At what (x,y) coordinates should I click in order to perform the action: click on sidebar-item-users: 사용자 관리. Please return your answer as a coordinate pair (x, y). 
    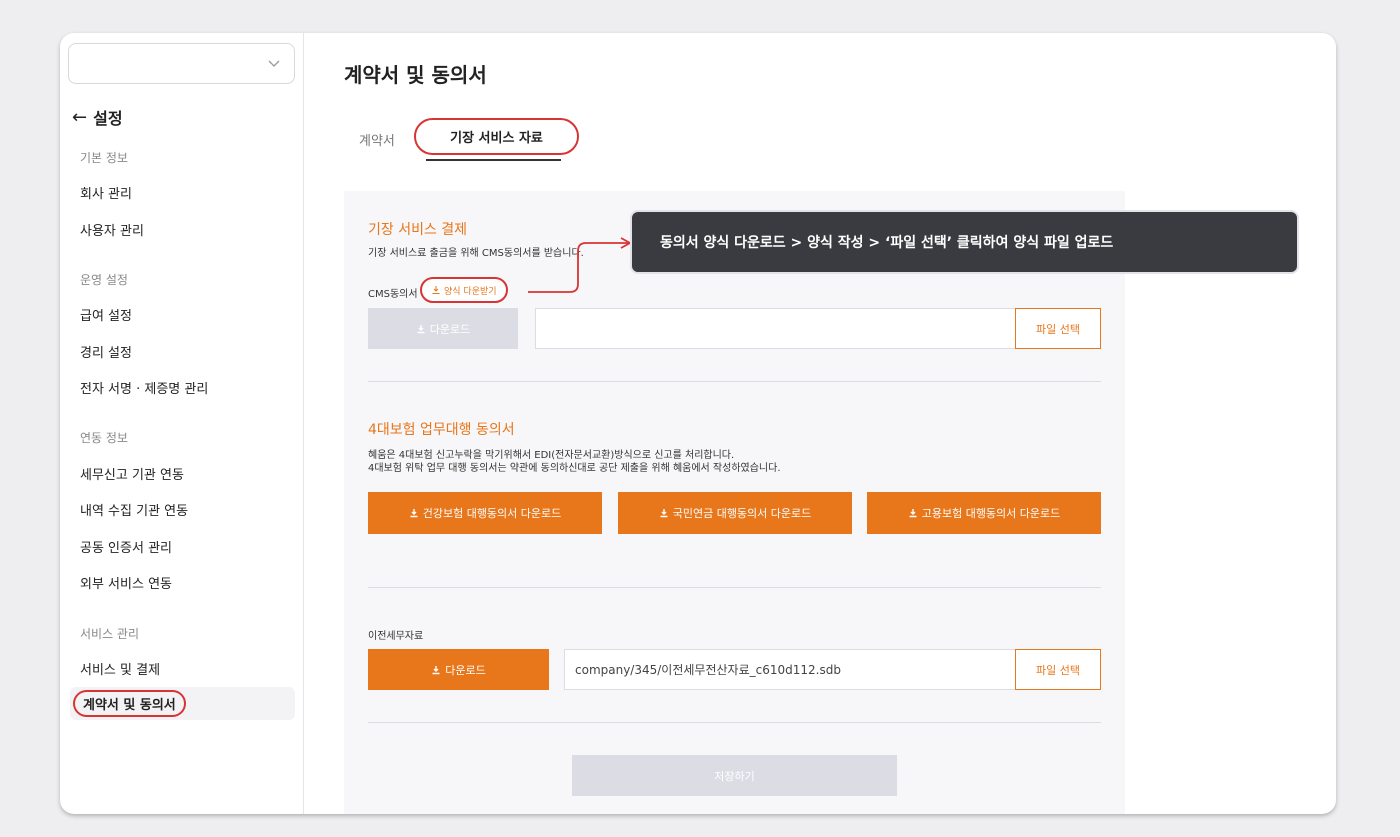
    Looking at the image, I should click on (112, 229).